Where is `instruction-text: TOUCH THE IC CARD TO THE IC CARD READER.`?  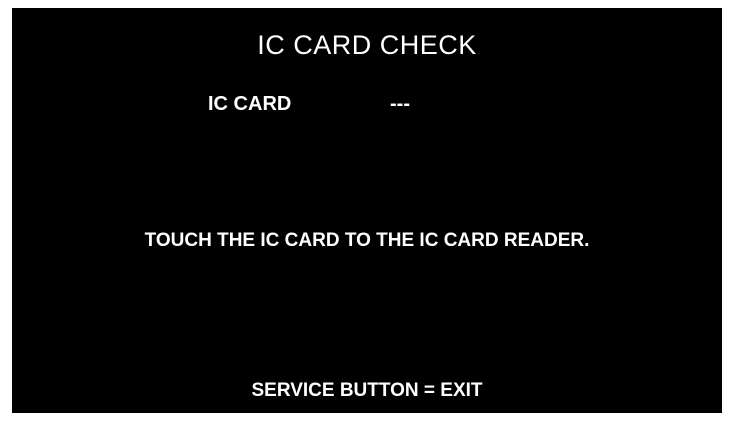 instruction-text: TOUCH THE IC CARD TO THE IC CARD READER. is located at coordinates (367, 240).